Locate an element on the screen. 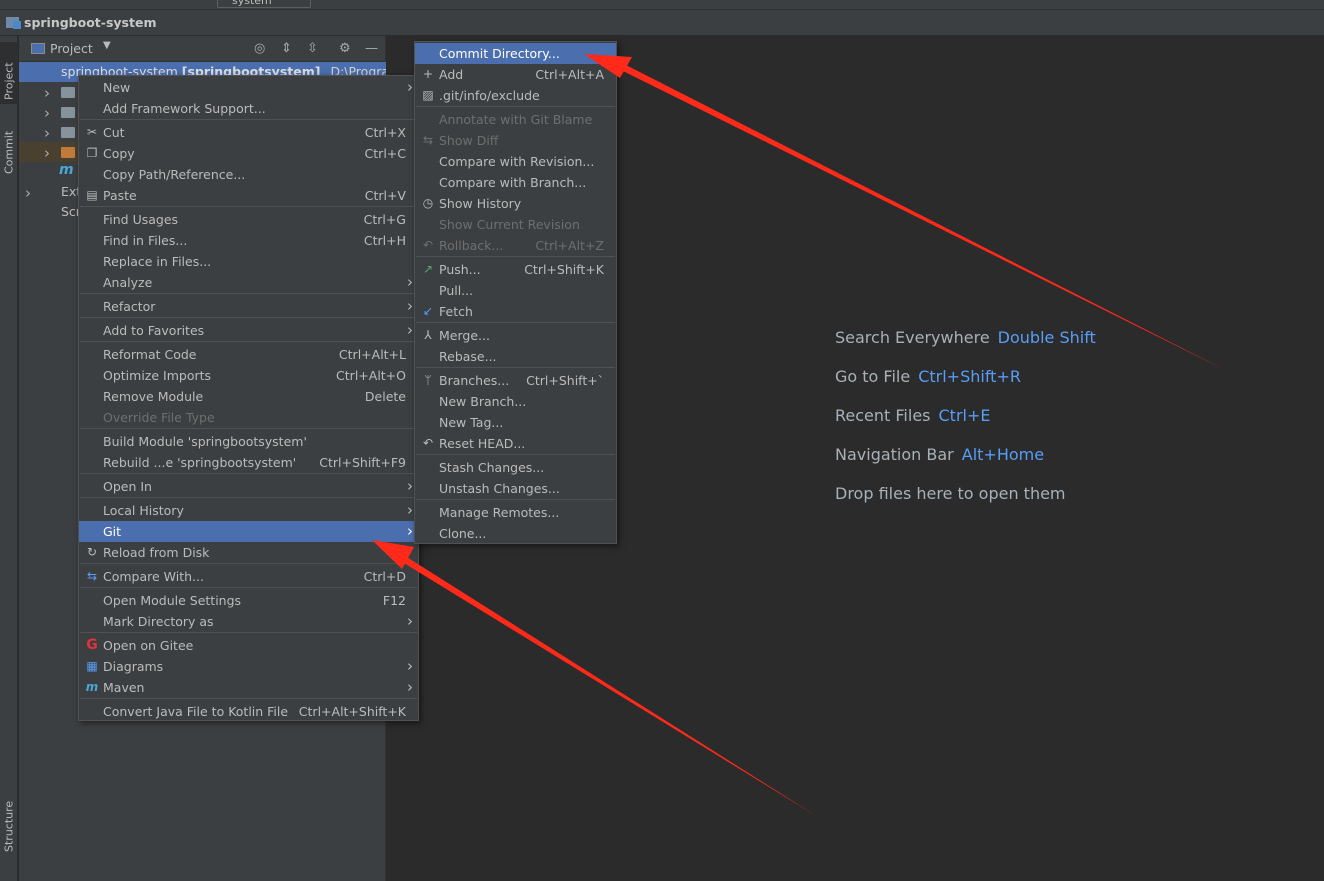  menu-item-label: Convert Java File to Kotlin File is located at coordinates (196, 711).